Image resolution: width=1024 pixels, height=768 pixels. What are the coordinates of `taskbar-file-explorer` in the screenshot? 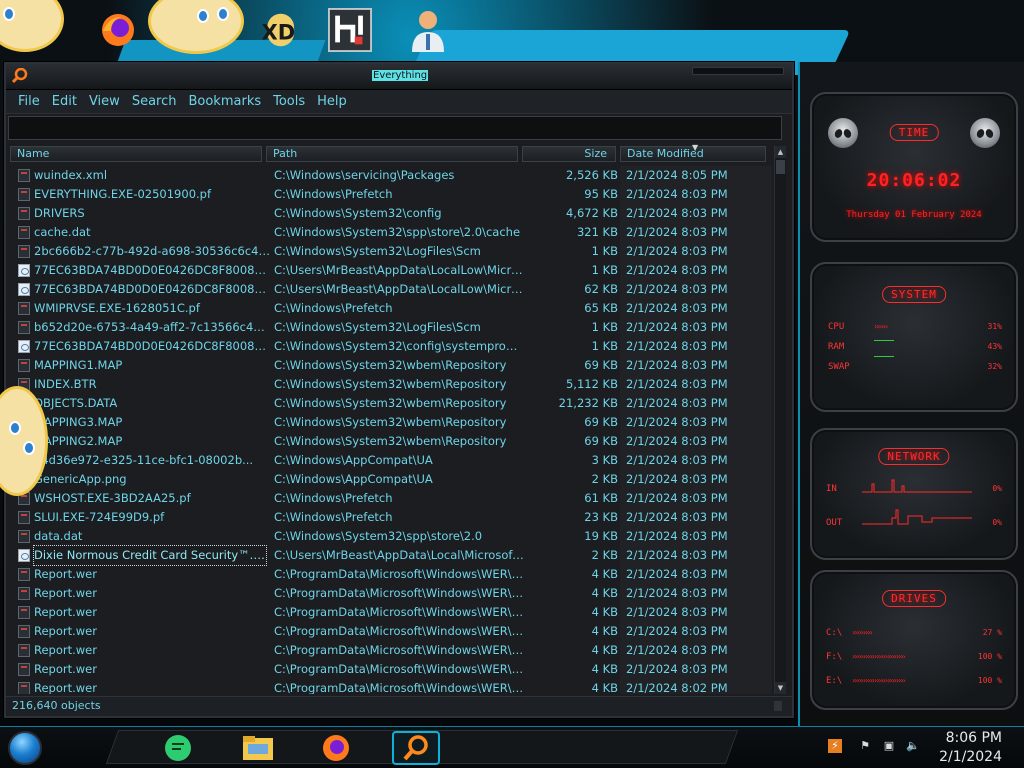 It's located at (258, 748).